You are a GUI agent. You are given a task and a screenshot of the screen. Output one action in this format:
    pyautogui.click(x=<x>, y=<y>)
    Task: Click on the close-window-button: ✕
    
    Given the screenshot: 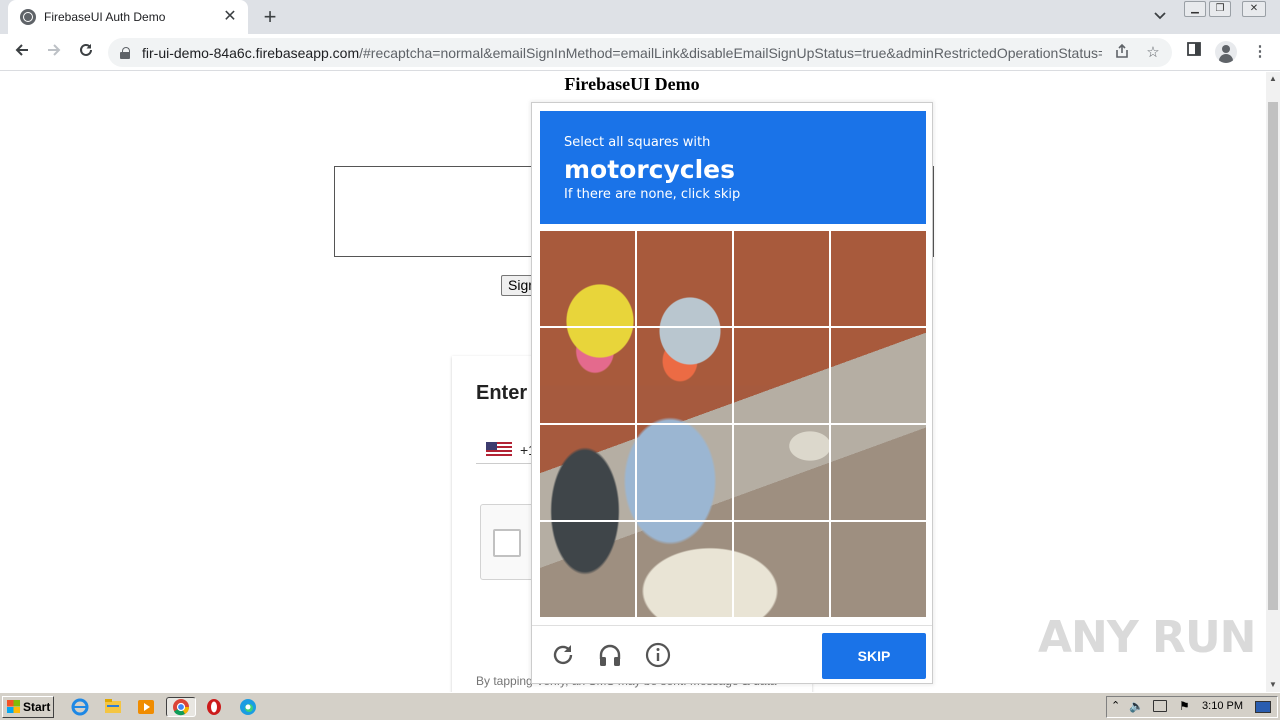 What is the action you would take?
    pyautogui.click(x=1254, y=9)
    